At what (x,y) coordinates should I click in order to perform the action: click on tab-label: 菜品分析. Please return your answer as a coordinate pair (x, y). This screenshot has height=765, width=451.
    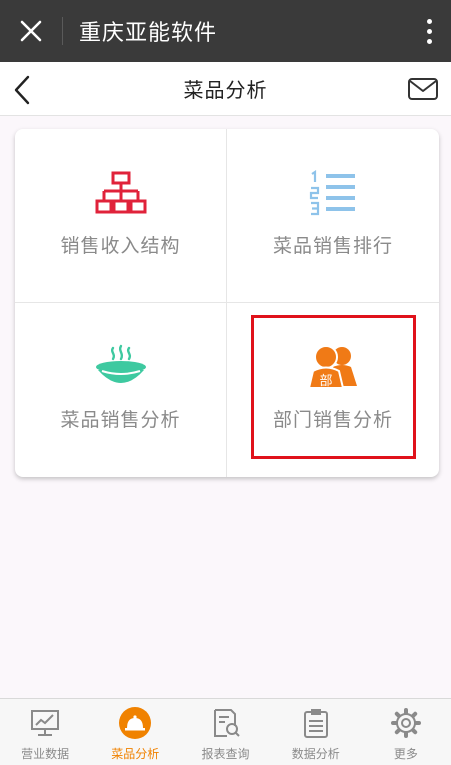
    Looking at the image, I should click on (135, 754).